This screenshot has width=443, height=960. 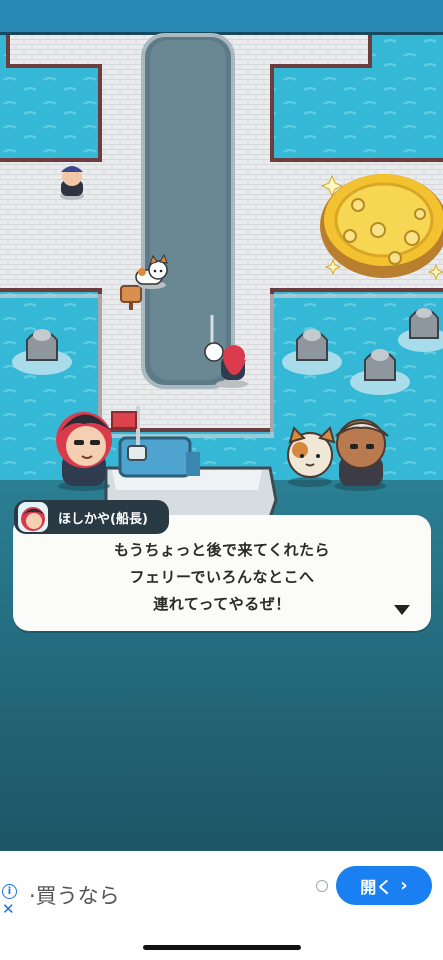 What do you see at coordinates (221, 939) in the screenshot?
I see `home-bar` at bounding box center [221, 939].